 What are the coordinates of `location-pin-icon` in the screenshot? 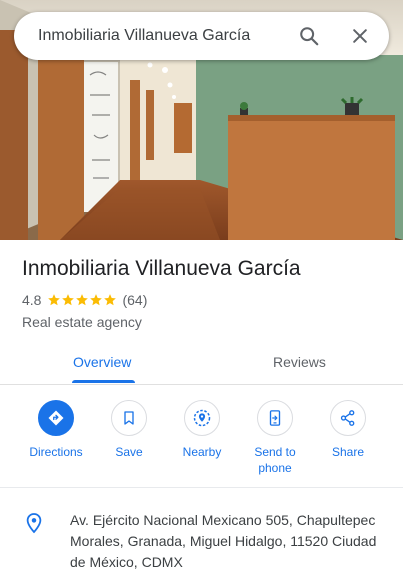 It's located at (34, 525).